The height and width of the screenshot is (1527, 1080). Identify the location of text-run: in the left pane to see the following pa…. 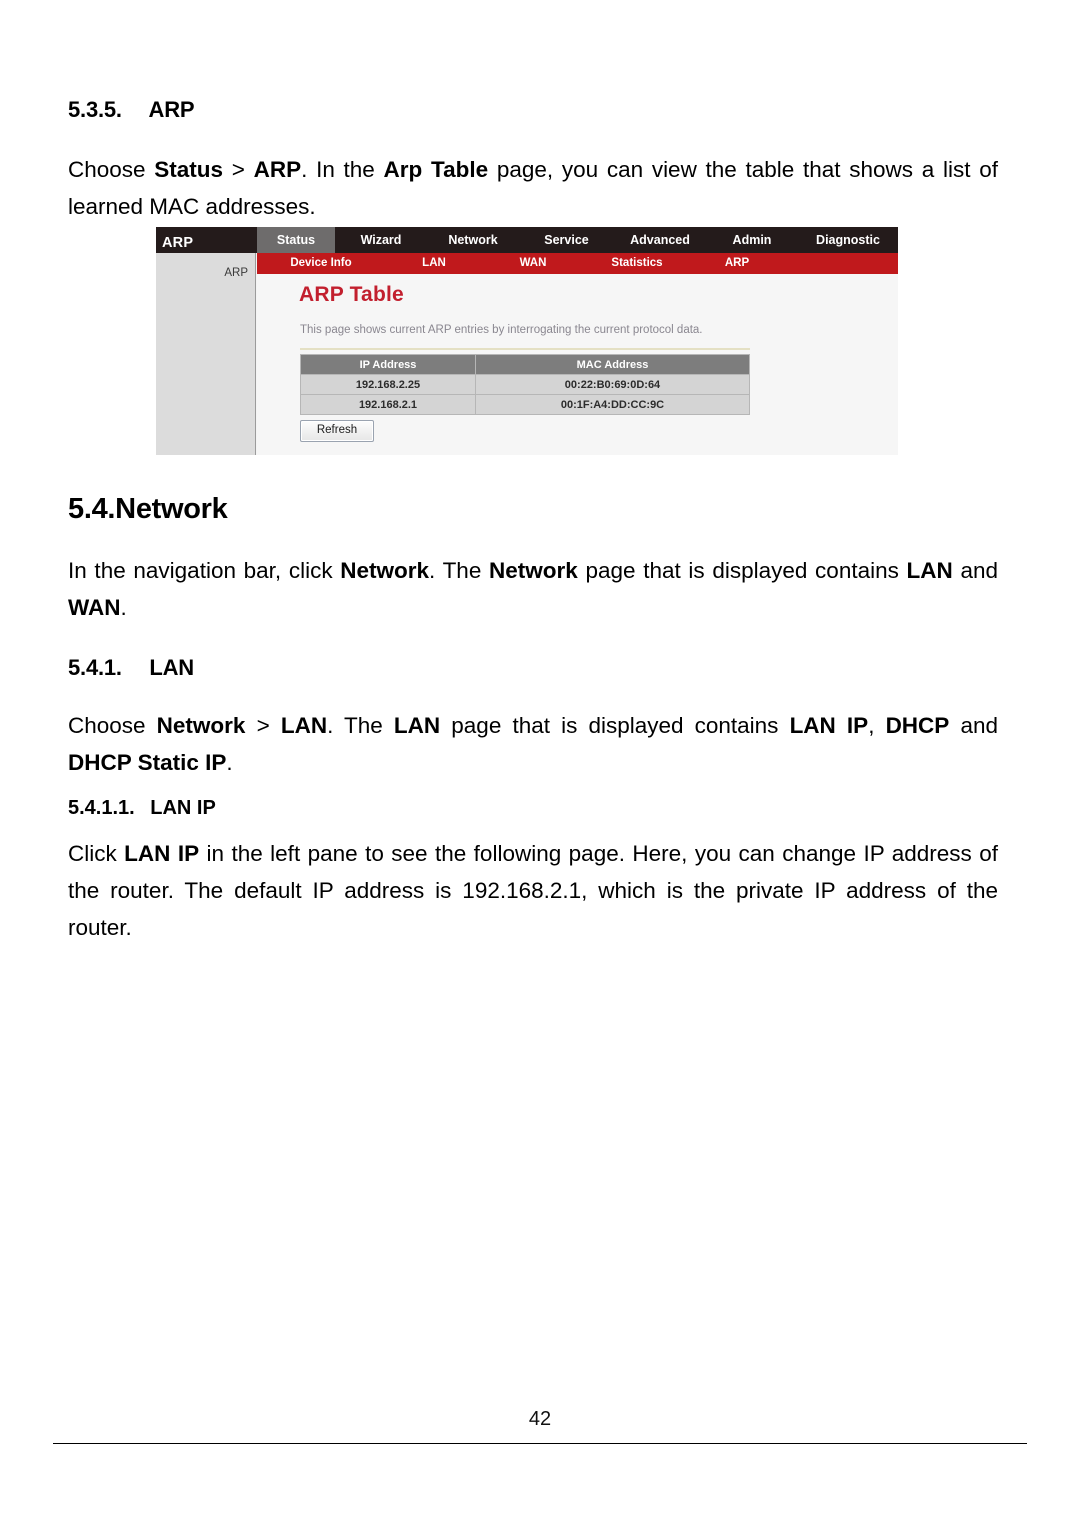
(533, 890).